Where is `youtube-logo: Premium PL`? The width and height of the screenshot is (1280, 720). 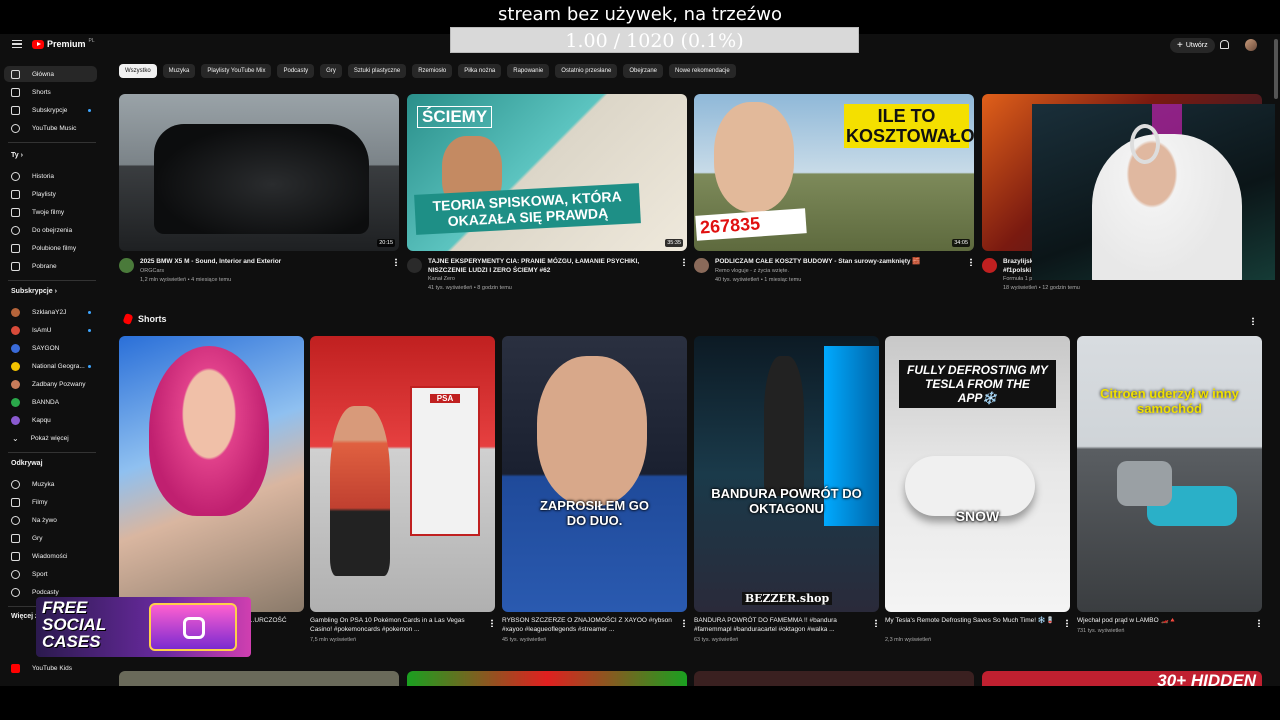 youtube-logo: Premium PL is located at coordinates (63, 43).